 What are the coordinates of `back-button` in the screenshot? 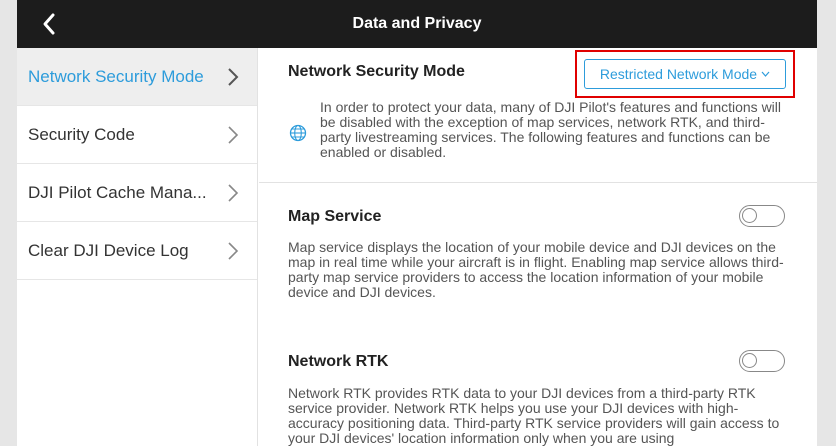 It's located at (49, 24).